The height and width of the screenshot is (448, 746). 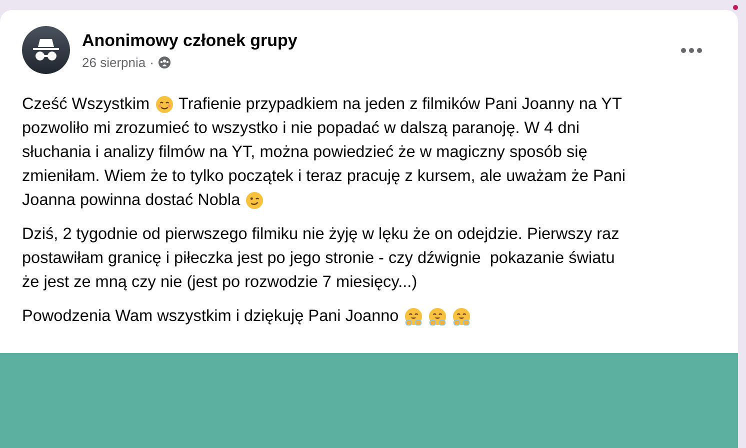 What do you see at coordinates (114, 62) in the screenshot?
I see `post-date: 26 sierpnia` at bounding box center [114, 62].